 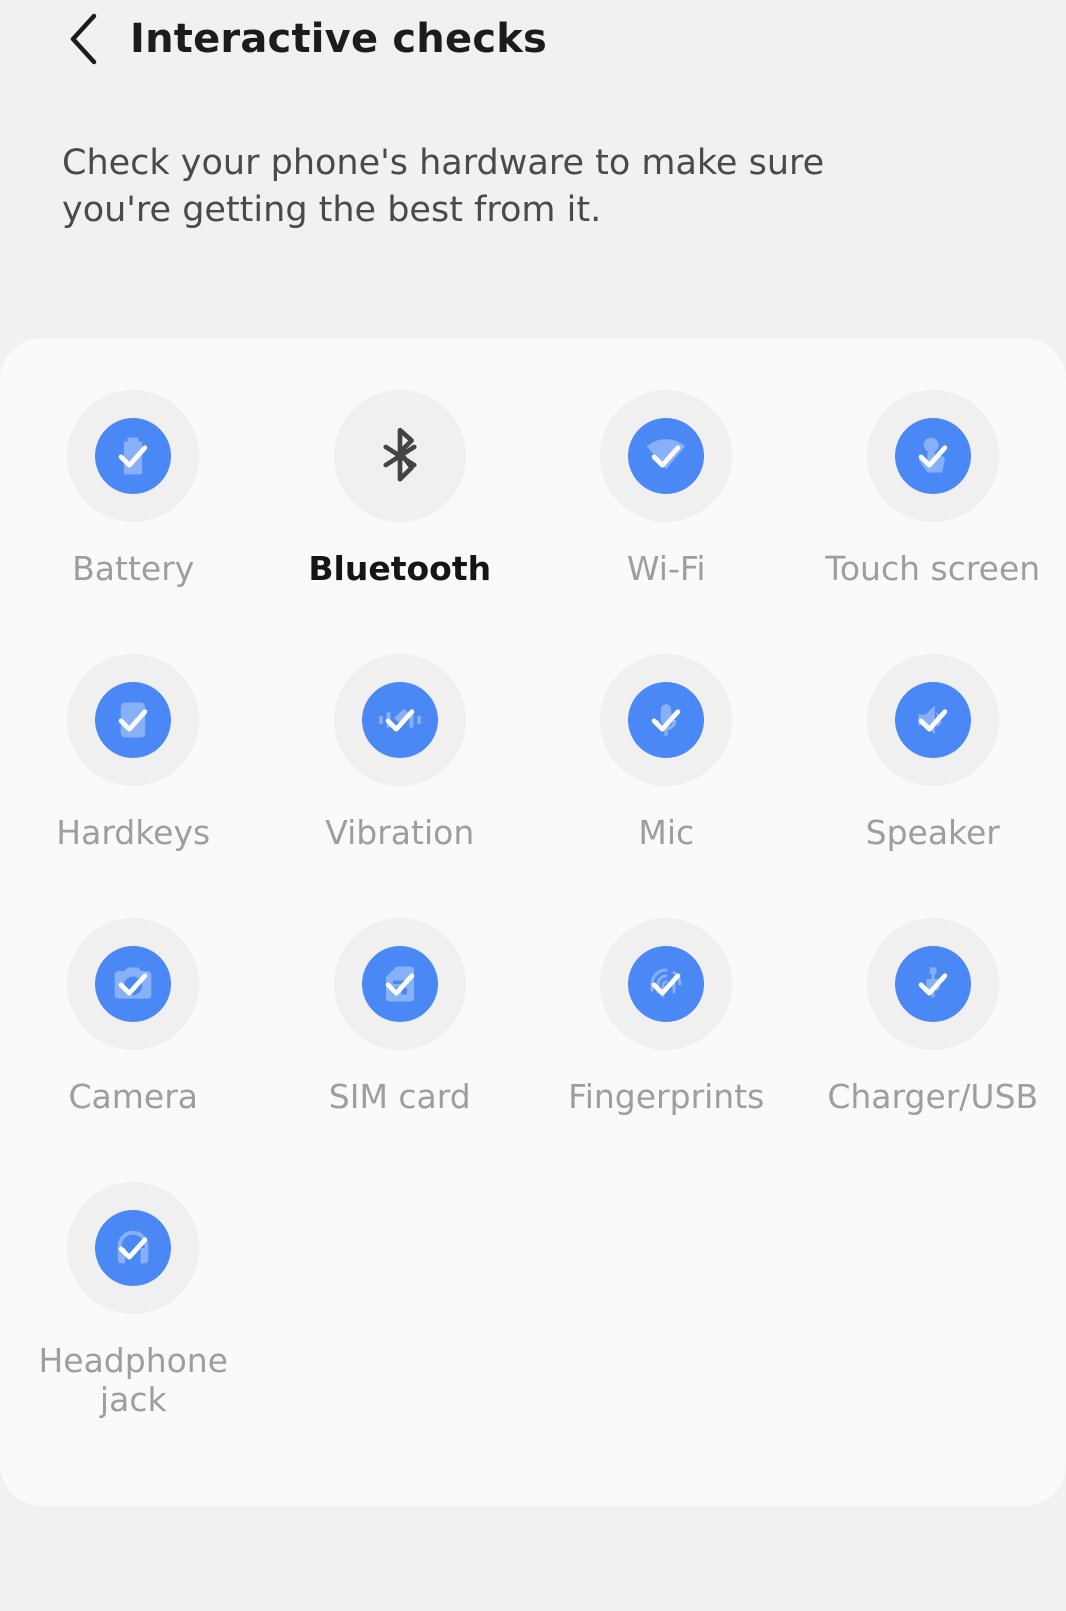 I want to click on check-item-battery: Battery, so click(x=133, y=522).